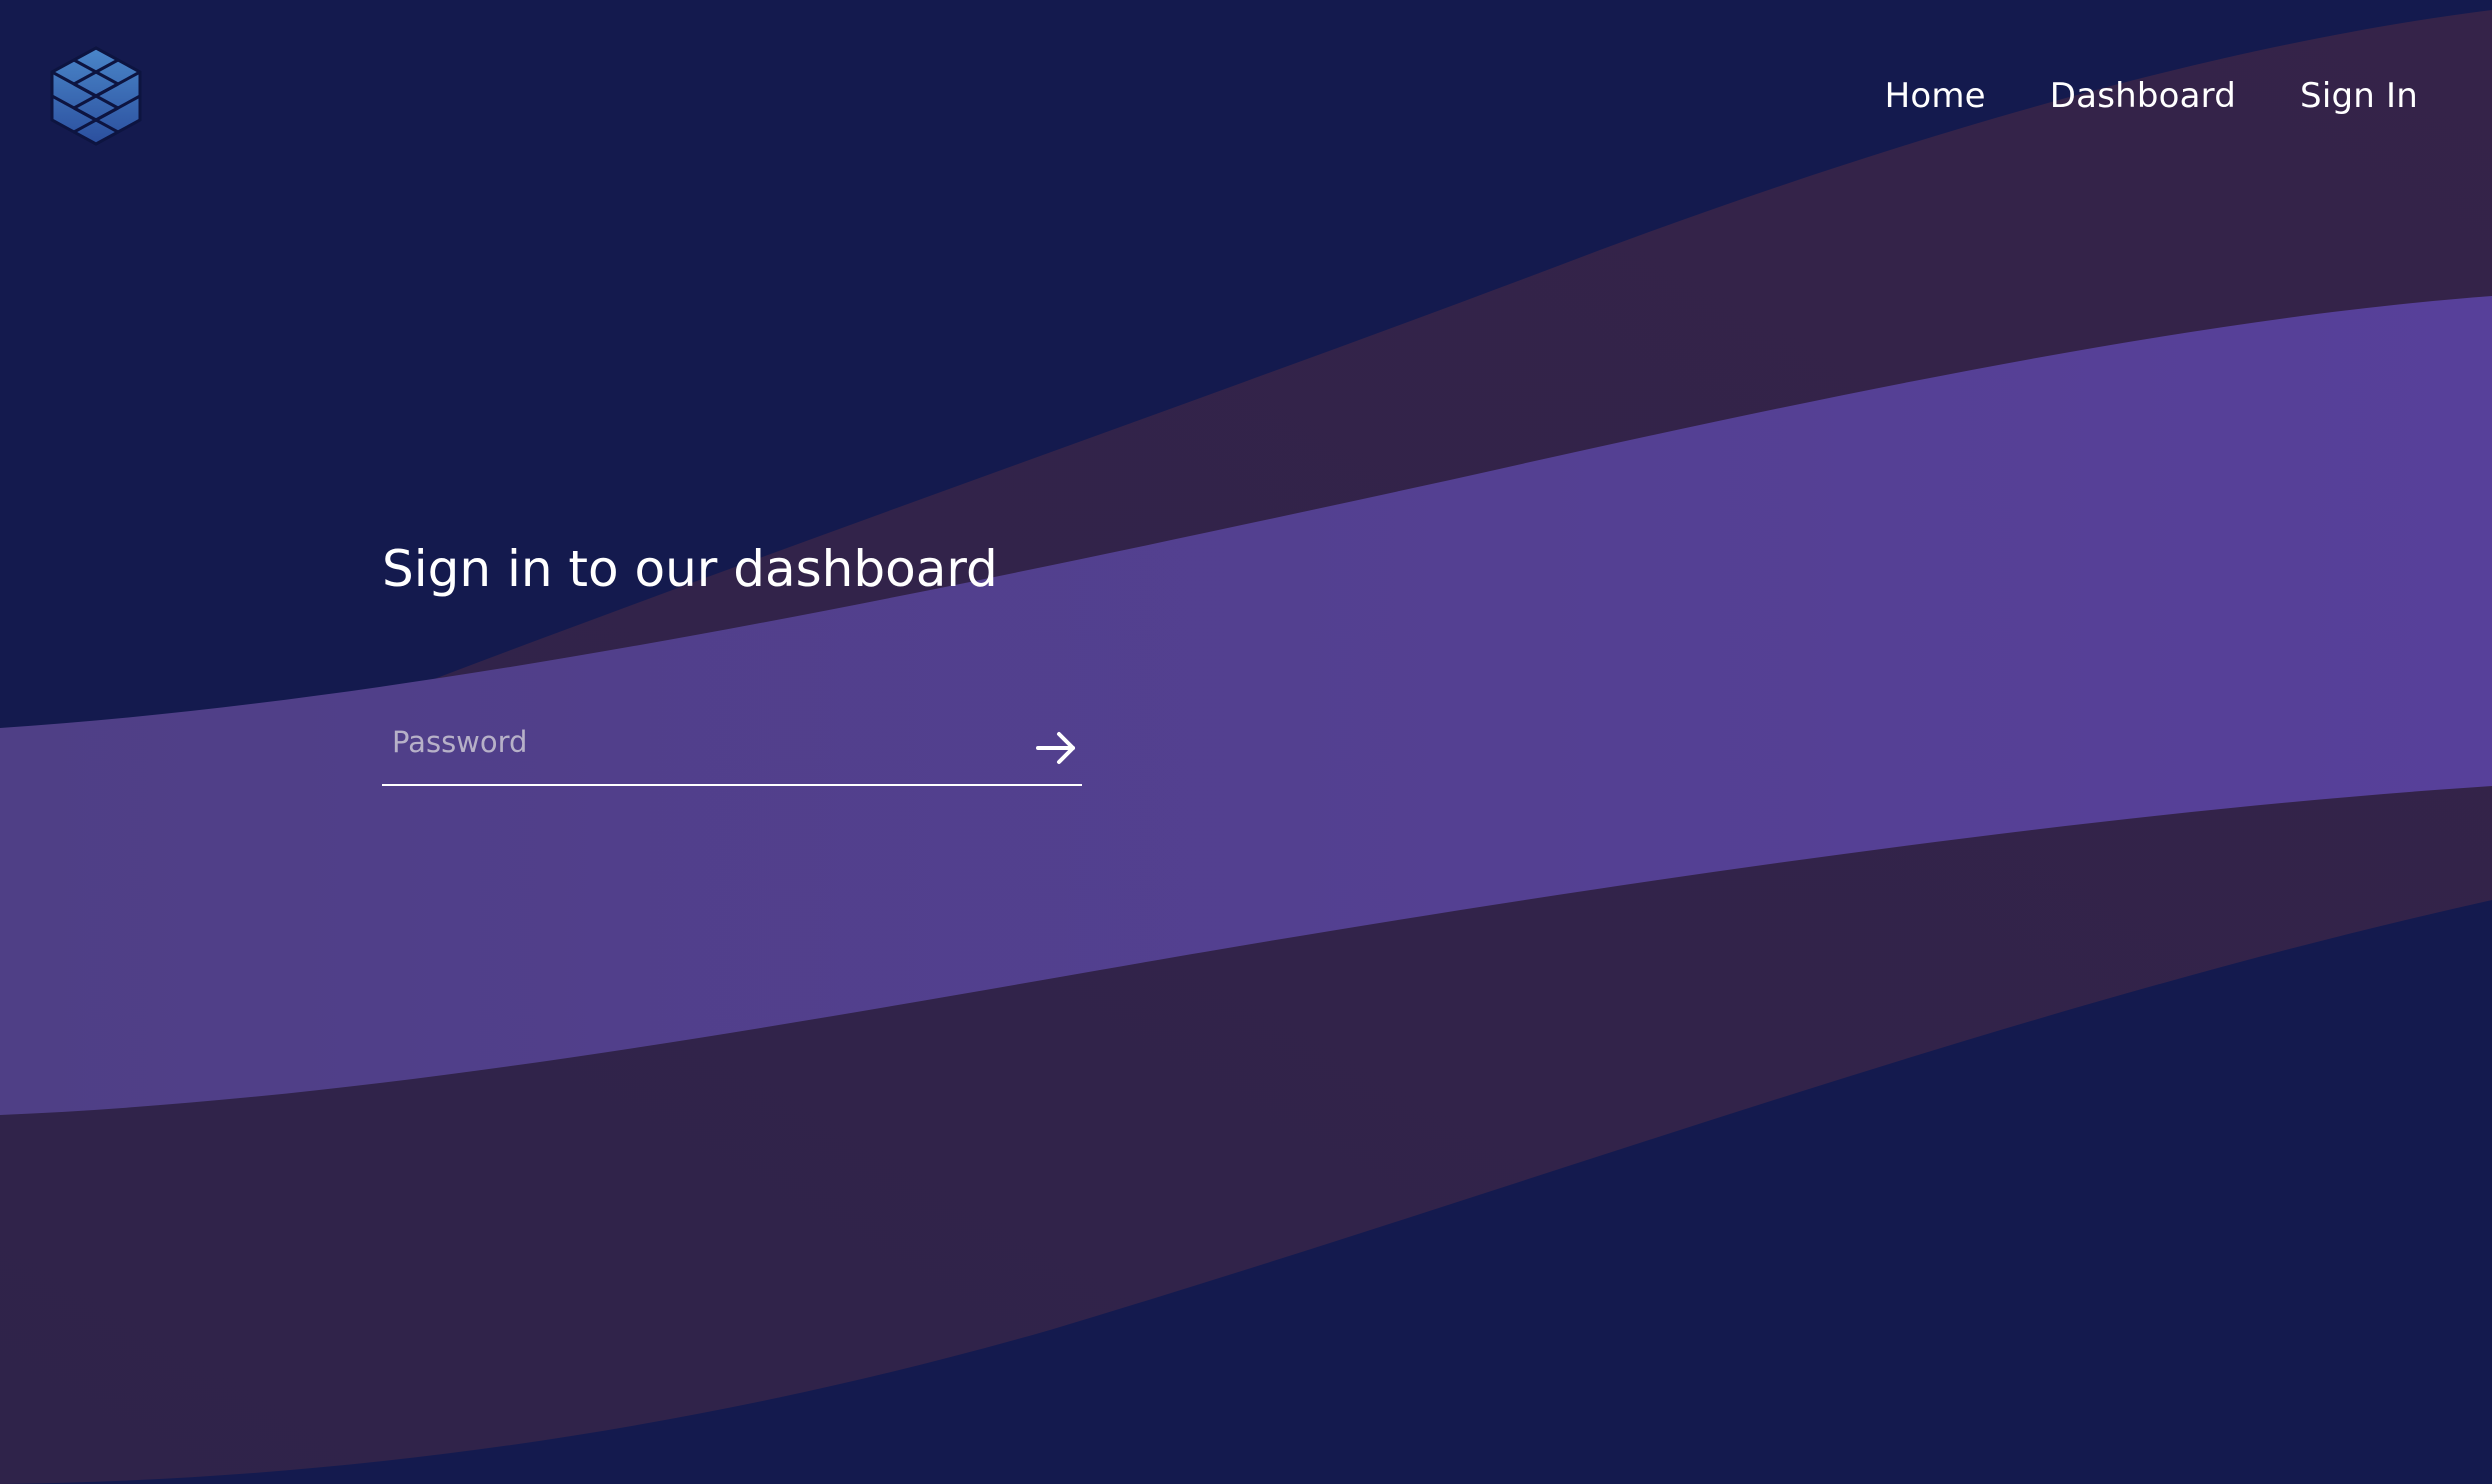  I want to click on page-title: Sign in to our dashboard, so click(690, 569).